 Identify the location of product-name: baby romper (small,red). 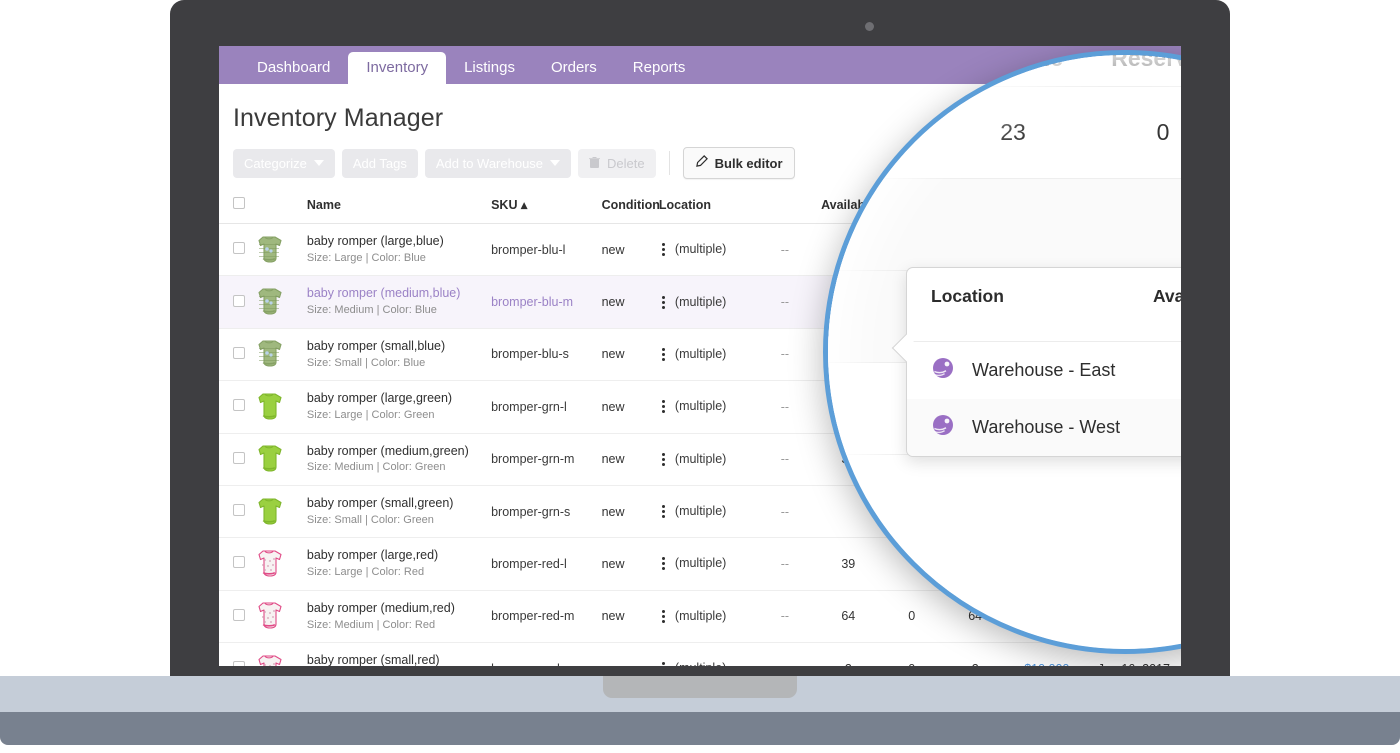
(395, 659).